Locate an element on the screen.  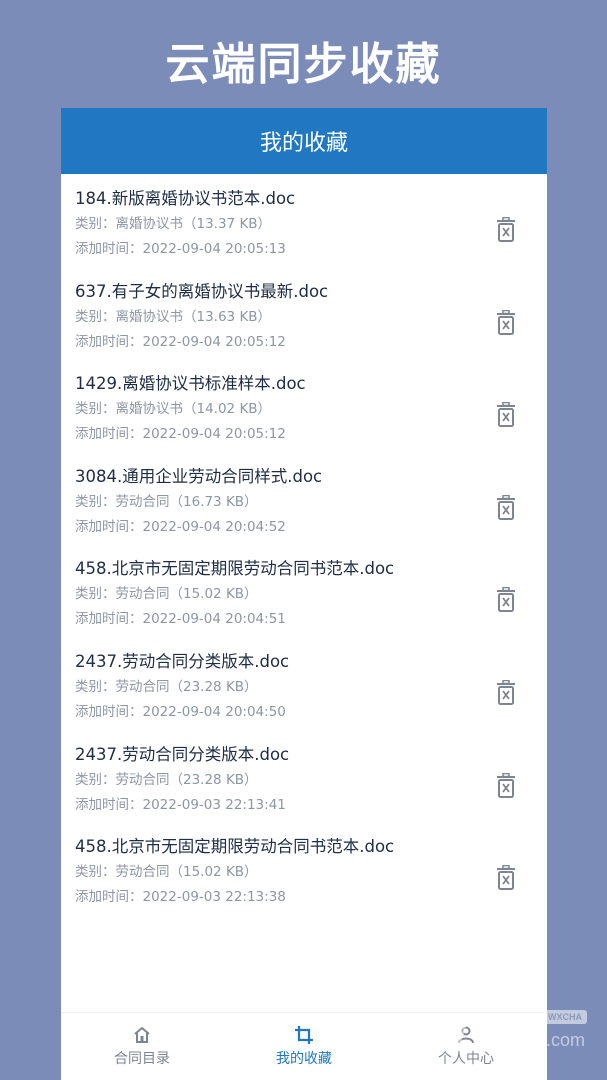
item-category: 类别：离婚协议书（13.63 KB） is located at coordinates (173, 316).